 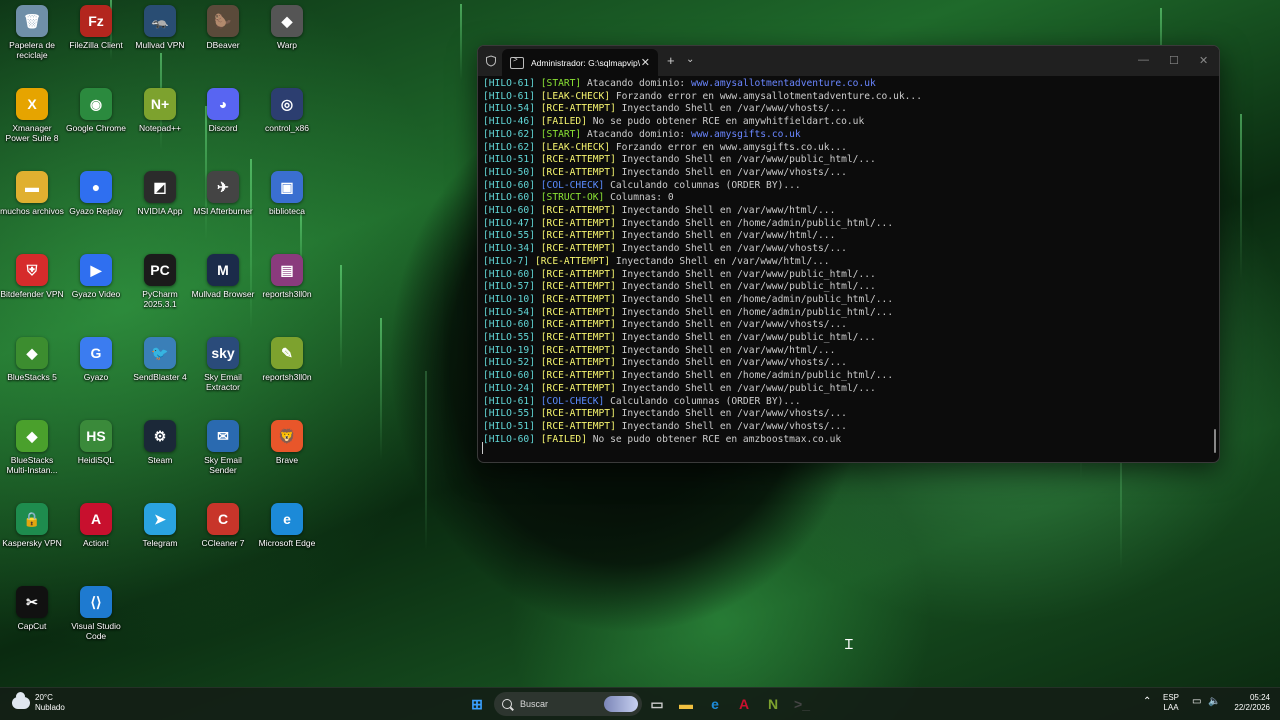 I want to click on desktop-icon: ◩ NVIDIA App, so click(x=160, y=193).